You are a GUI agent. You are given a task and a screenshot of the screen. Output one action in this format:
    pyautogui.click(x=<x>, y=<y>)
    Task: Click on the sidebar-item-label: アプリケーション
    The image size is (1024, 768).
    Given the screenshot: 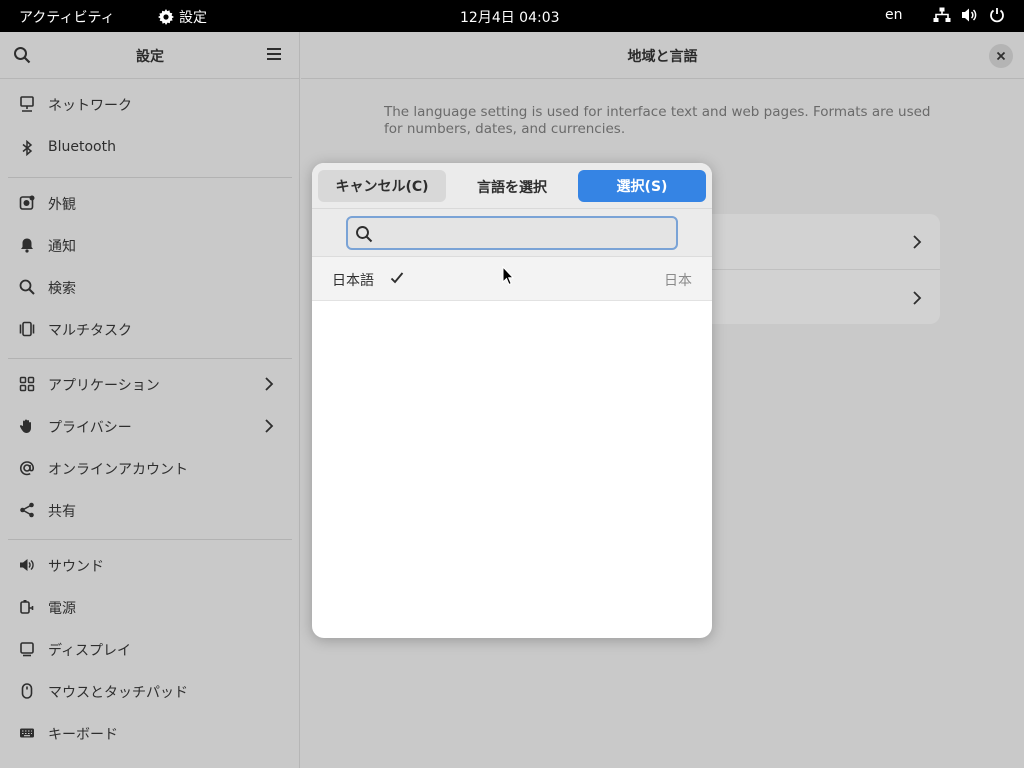 What is the action you would take?
    pyautogui.click(x=104, y=386)
    